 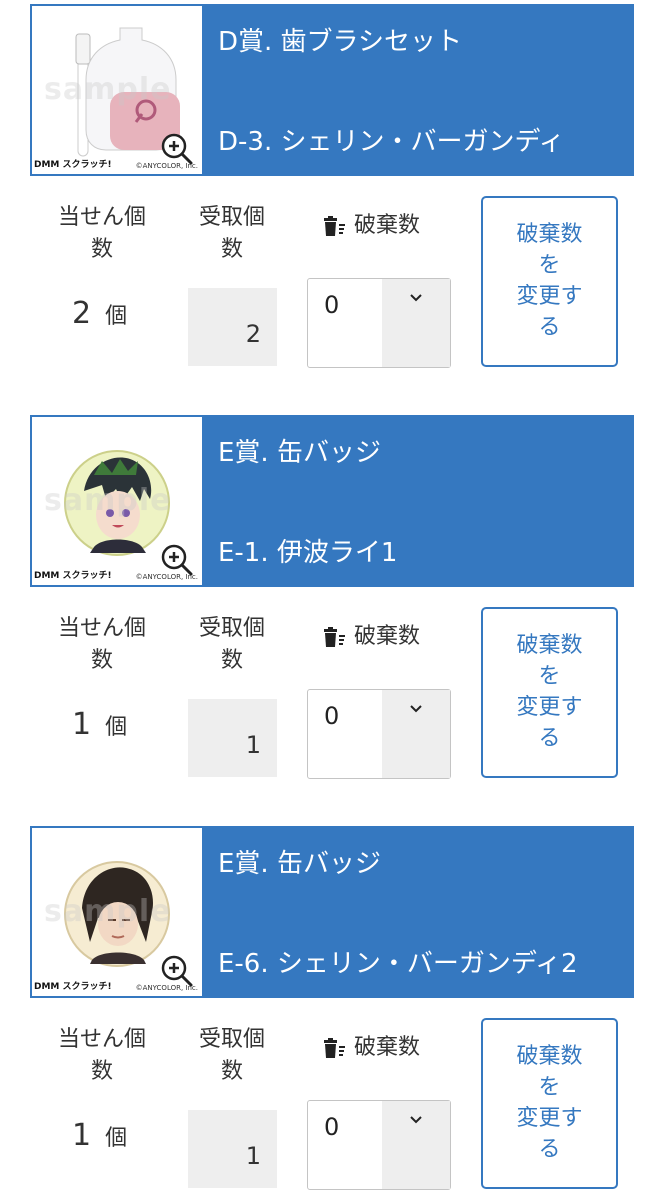 I want to click on won-count-value: 2個, so click(x=100, y=313).